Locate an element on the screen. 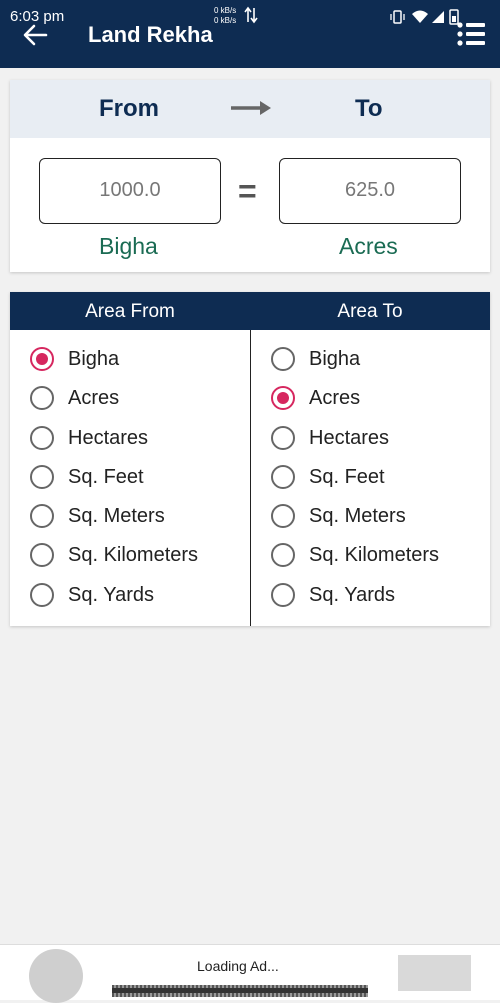 The height and width of the screenshot is (1003, 500). area-from-option: Sq. Kilometers is located at coordinates (114, 562).